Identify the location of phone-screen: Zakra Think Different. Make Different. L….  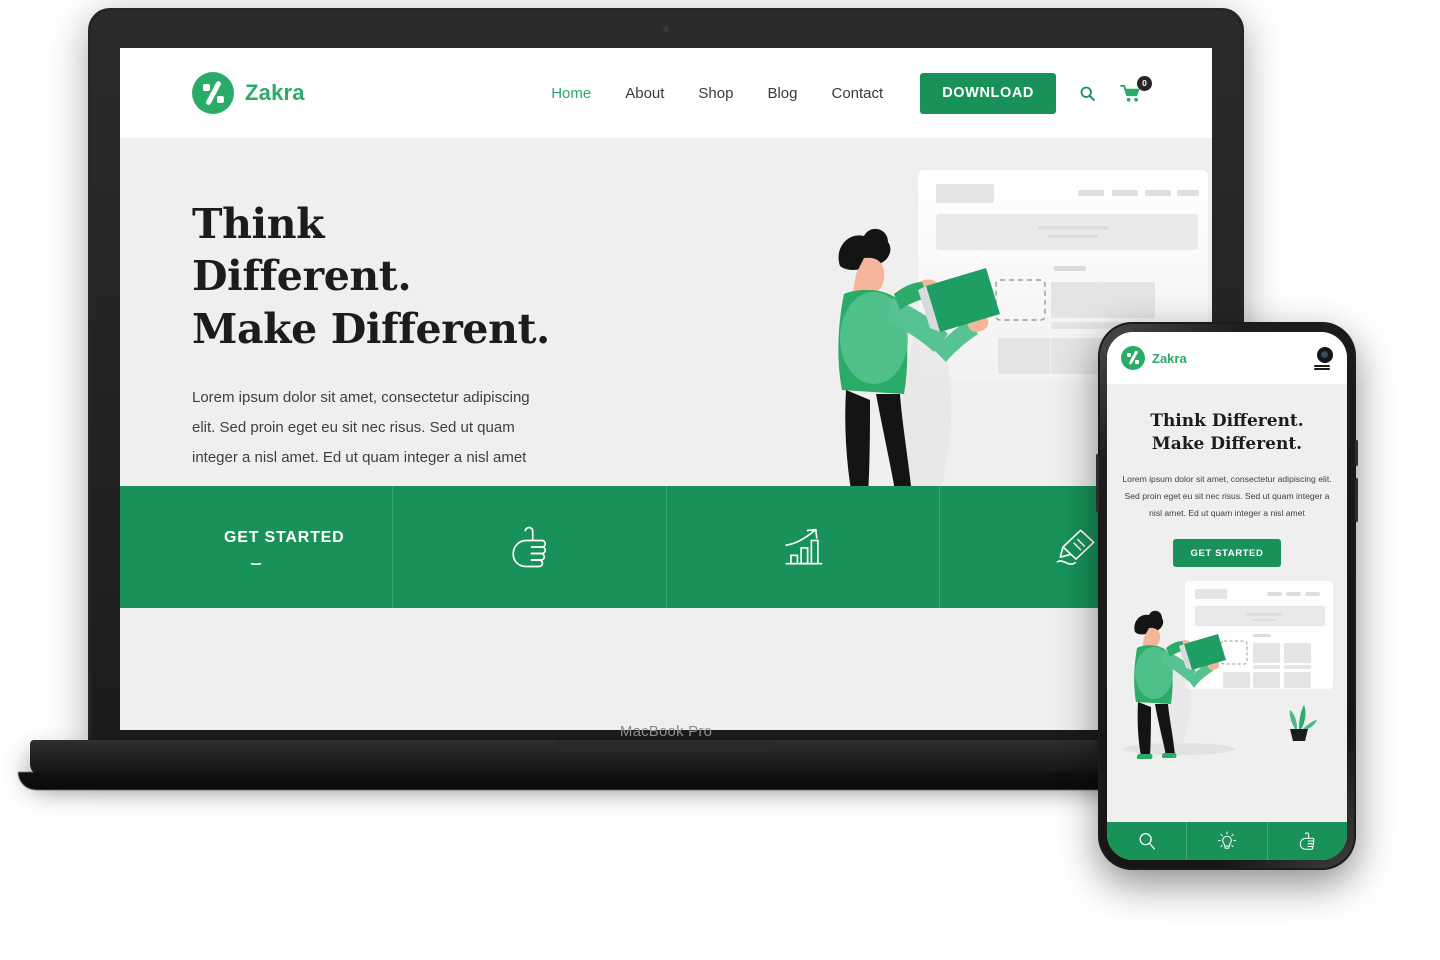
(1227, 596).